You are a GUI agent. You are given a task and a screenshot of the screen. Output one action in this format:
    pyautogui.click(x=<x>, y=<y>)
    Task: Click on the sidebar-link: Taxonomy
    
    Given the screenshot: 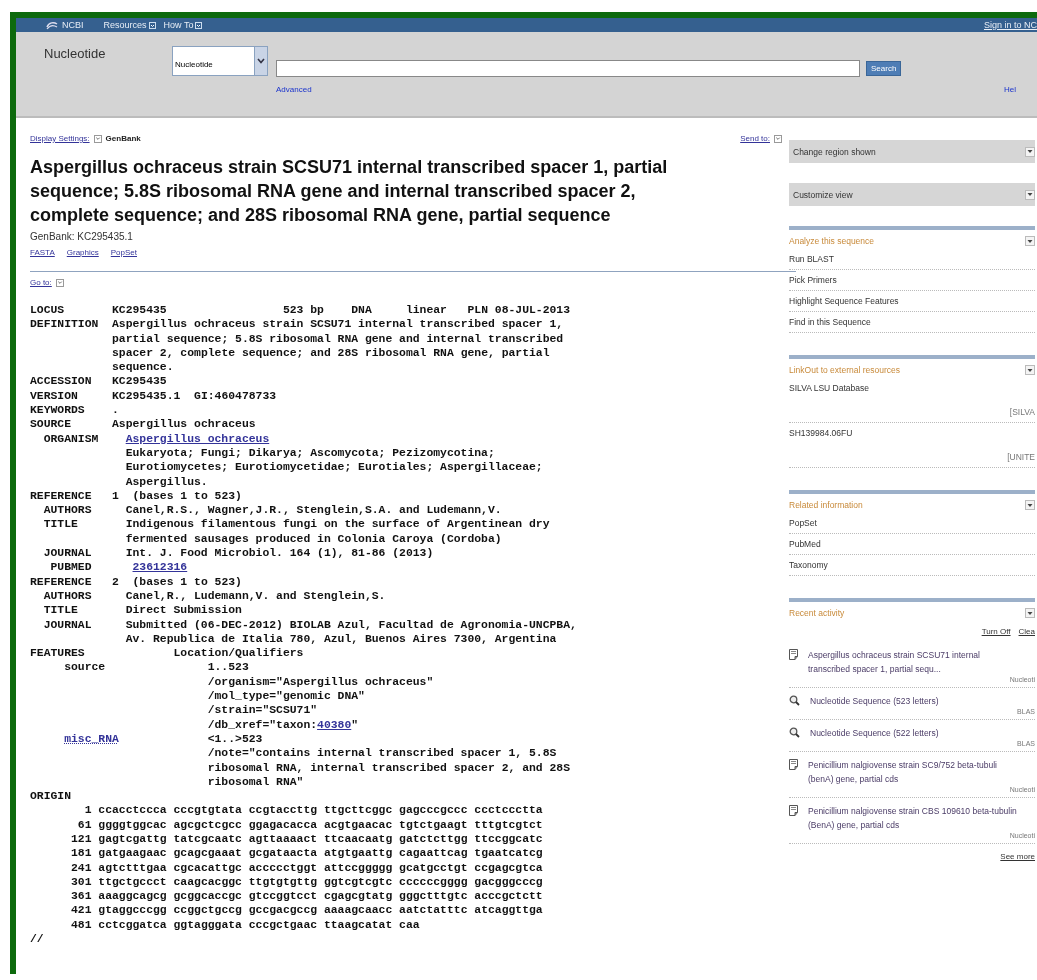 What is the action you would take?
    pyautogui.click(x=912, y=565)
    